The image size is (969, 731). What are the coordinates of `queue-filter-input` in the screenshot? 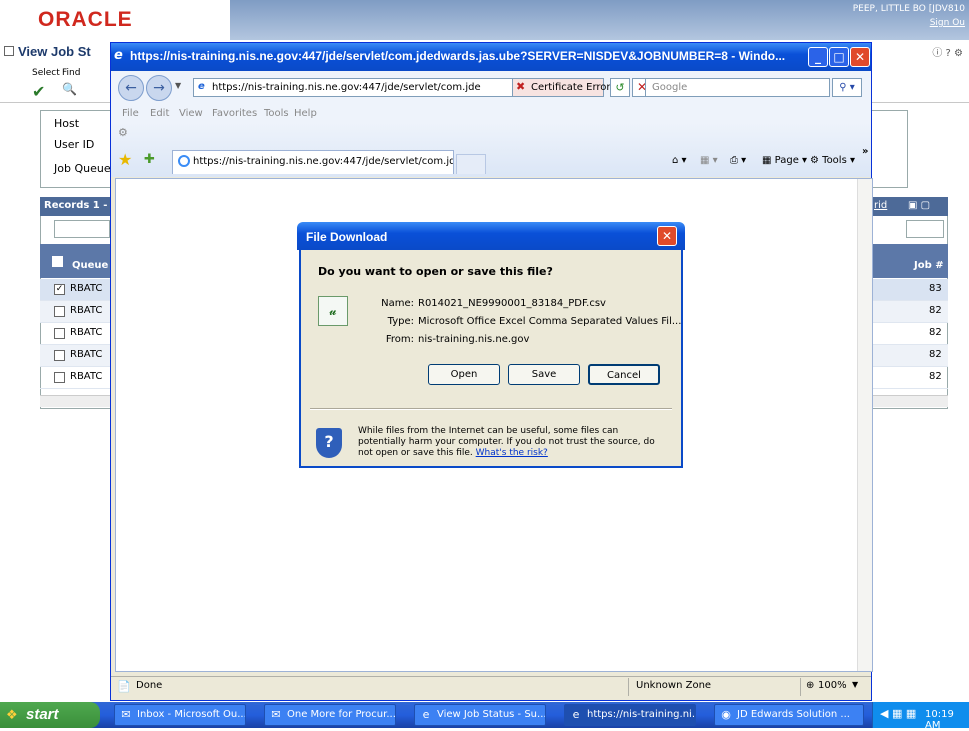 It's located at (82, 229).